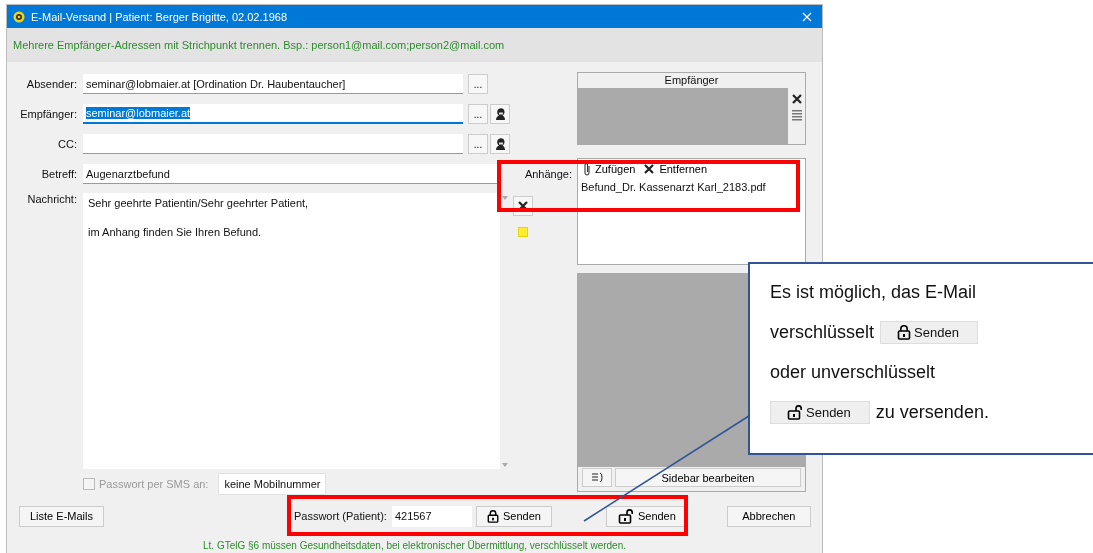 The image size is (1093, 553). I want to click on message-text: im Anhang finden Sie Ihren Befund., so click(175, 232).